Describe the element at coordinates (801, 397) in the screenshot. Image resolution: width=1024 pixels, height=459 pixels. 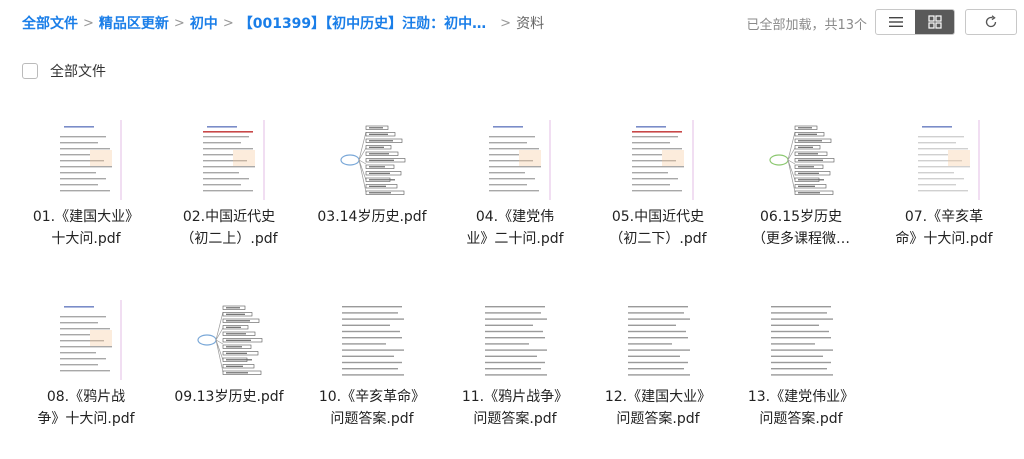
I see `file-name-line: 13.《建党伟业》` at that location.